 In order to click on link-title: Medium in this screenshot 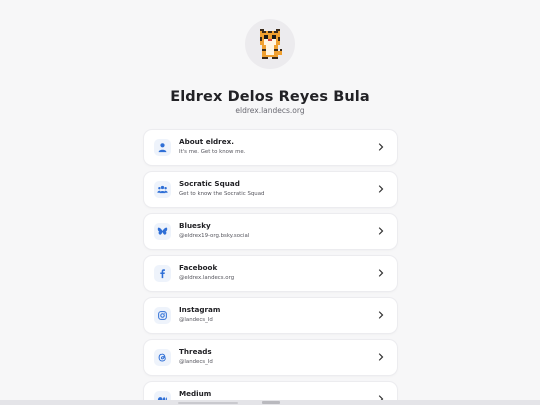, I will do `click(195, 393)`.